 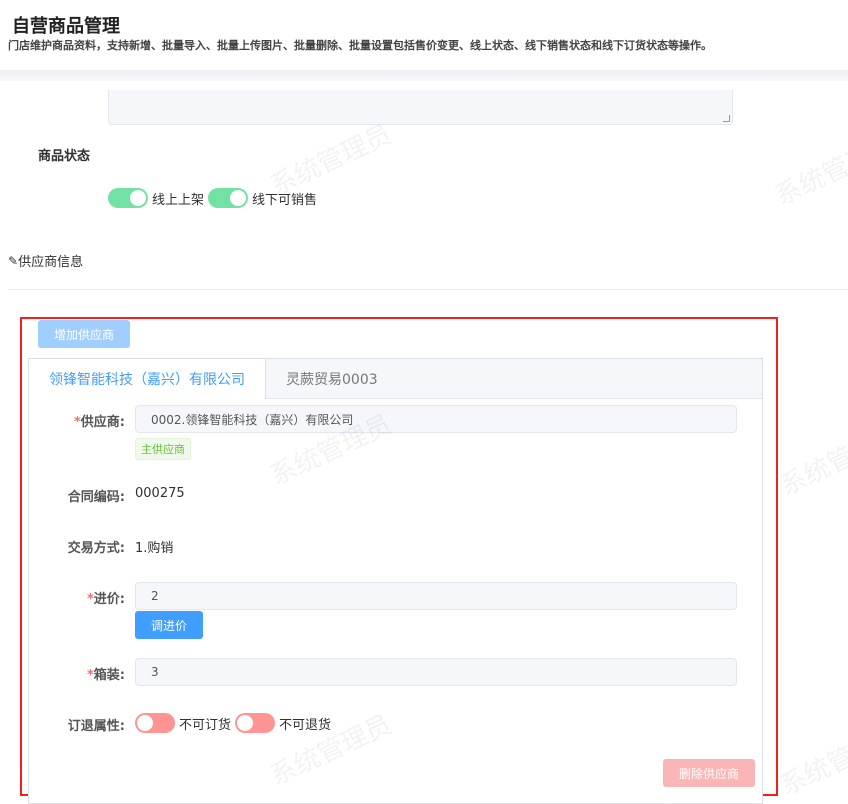 I want to click on order-return-switches: 不可订货 不可退货, so click(x=233, y=723).